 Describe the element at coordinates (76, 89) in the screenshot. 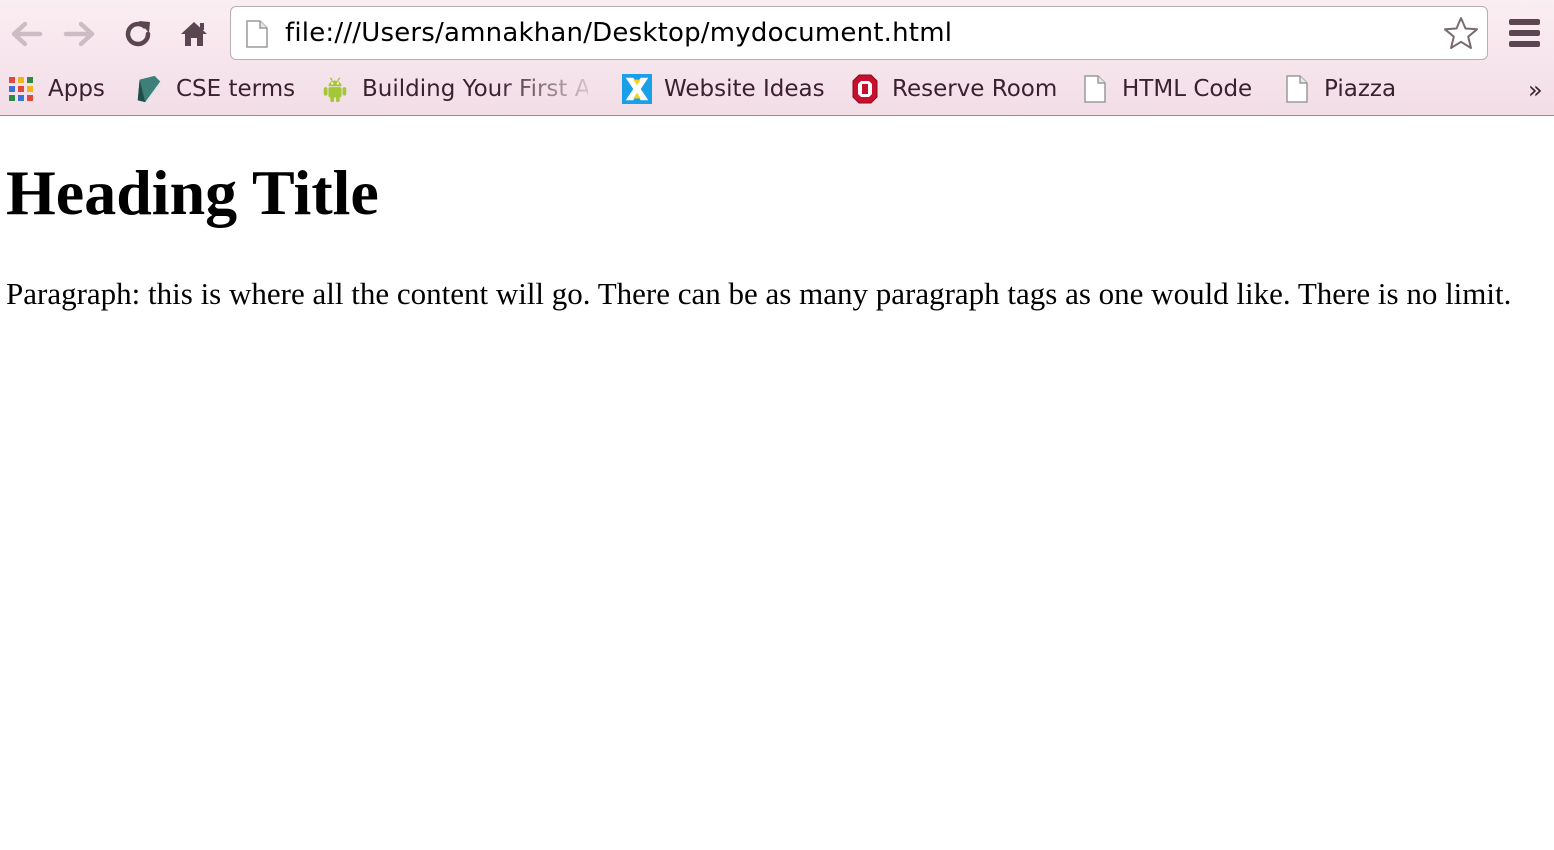

I see `bookmark-label: Apps` at that location.